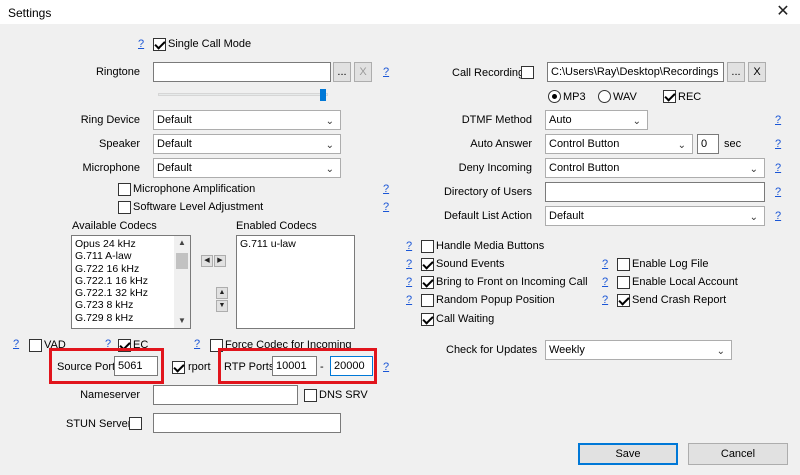 This screenshot has width=800, height=475. I want to click on help-link-rtp-ports: ?, so click(386, 367).